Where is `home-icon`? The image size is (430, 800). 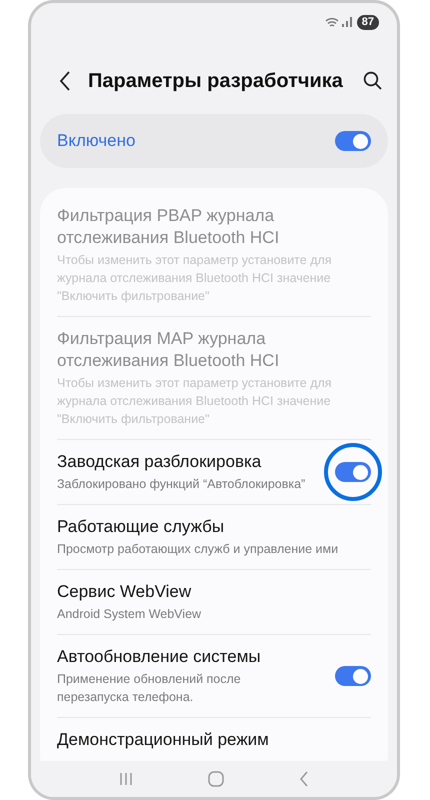 home-icon is located at coordinates (216, 779).